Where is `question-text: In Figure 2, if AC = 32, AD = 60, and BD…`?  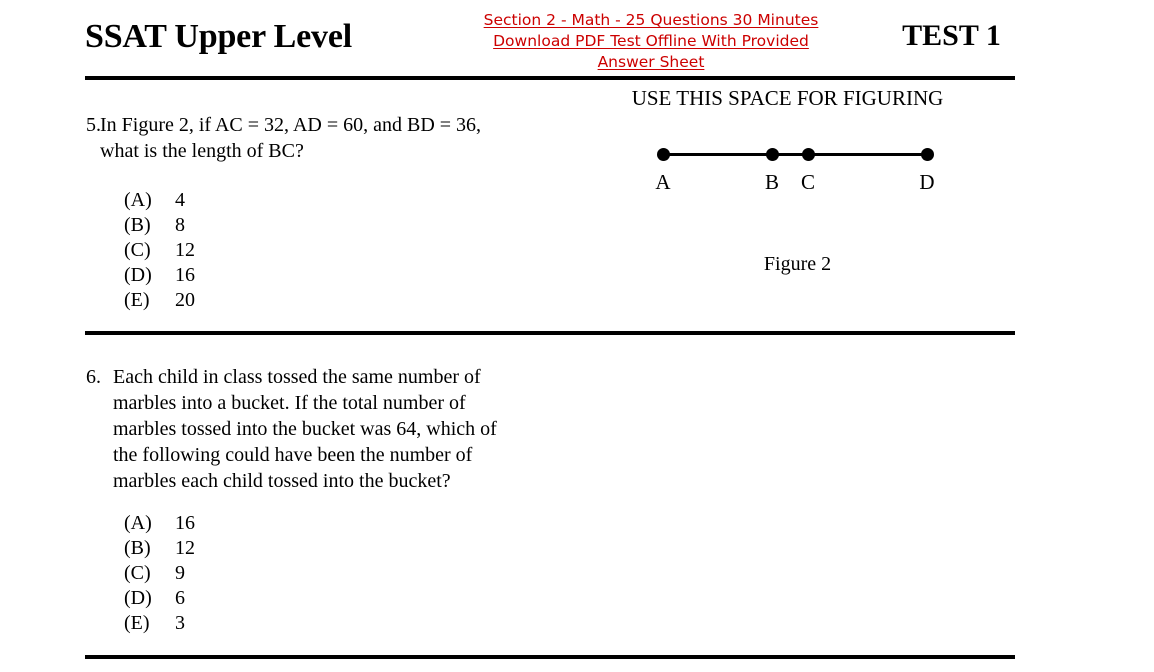 question-text: In Figure 2, if AC = 32, AD = 60, and BD… is located at coordinates (290, 138).